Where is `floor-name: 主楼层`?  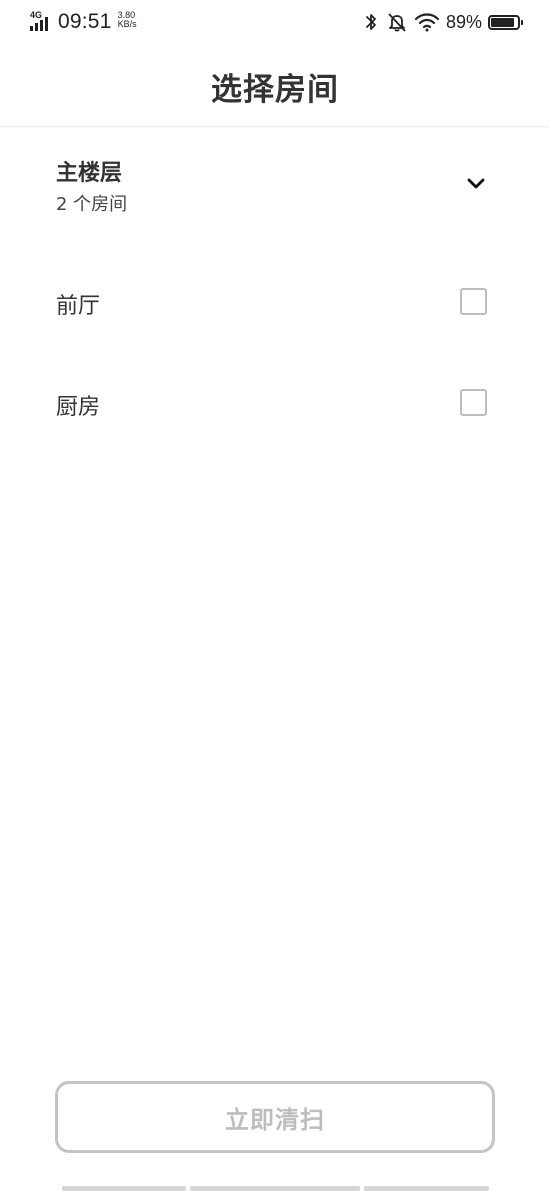 floor-name: 主楼层 is located at coordinates (89, 173).